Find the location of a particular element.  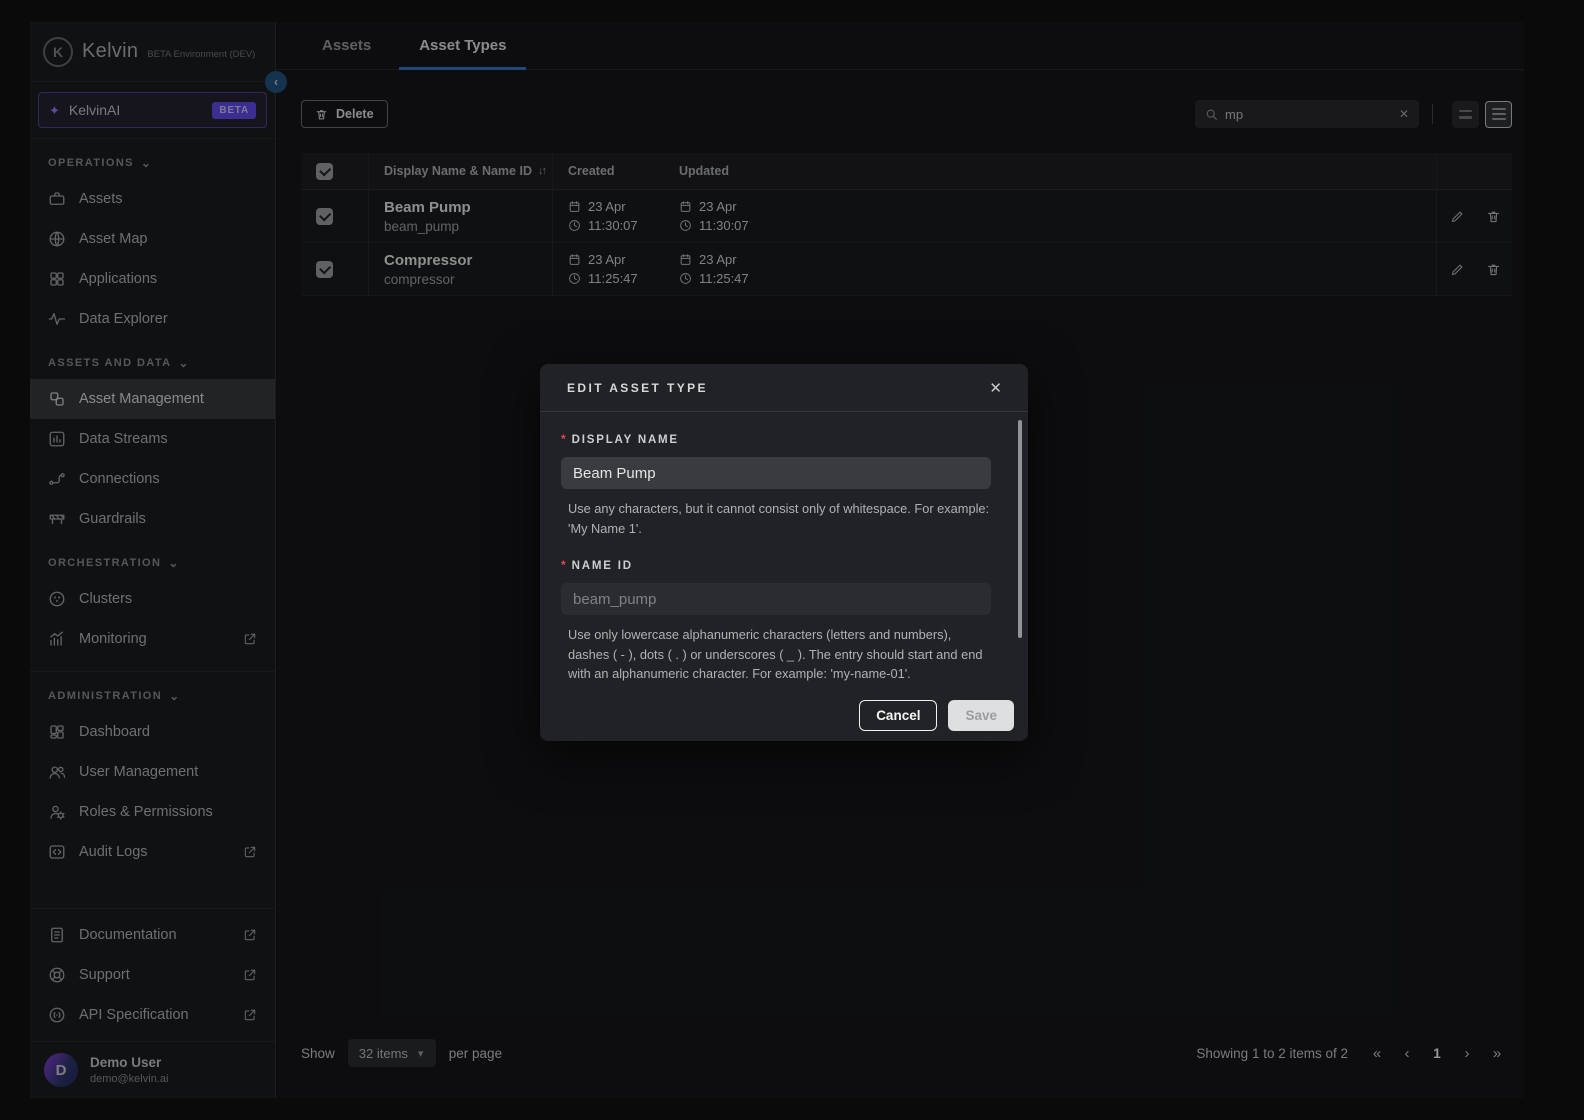

modal-title: EDIT ASSET TYPE is located at coordinates (637, 387).